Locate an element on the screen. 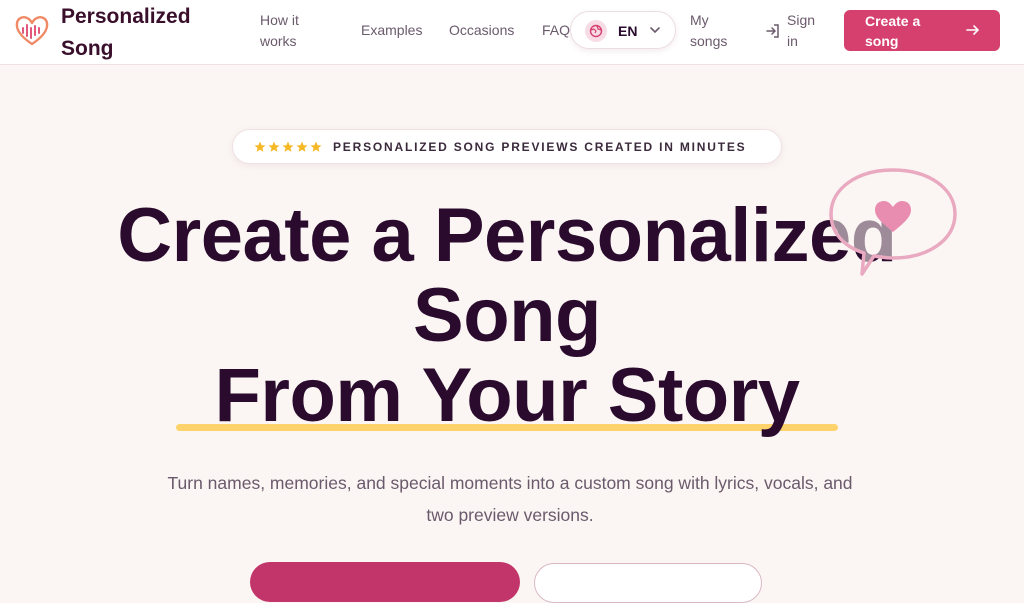  create-song-button: Create a song is located at coordinates (922, 30).